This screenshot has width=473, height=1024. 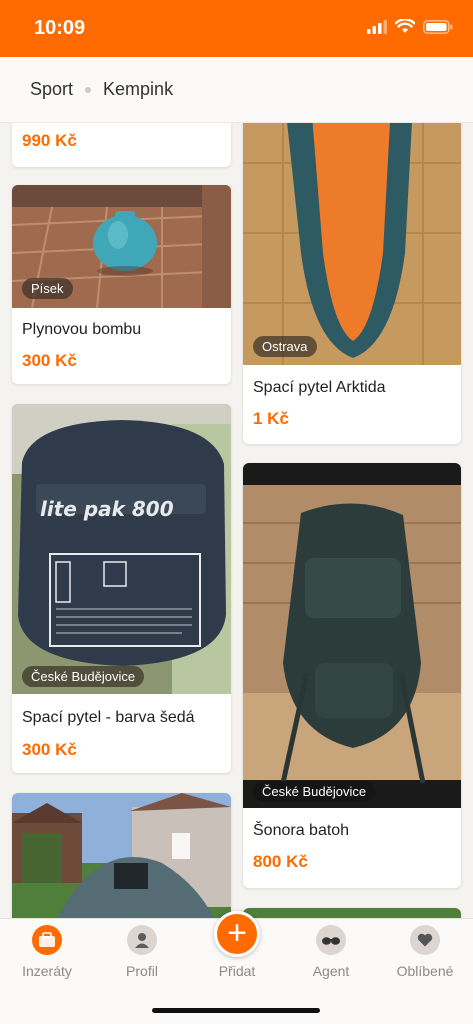 I want to click on listing-title: Spací pytel - barva šedá, so click(x=108, y=717).